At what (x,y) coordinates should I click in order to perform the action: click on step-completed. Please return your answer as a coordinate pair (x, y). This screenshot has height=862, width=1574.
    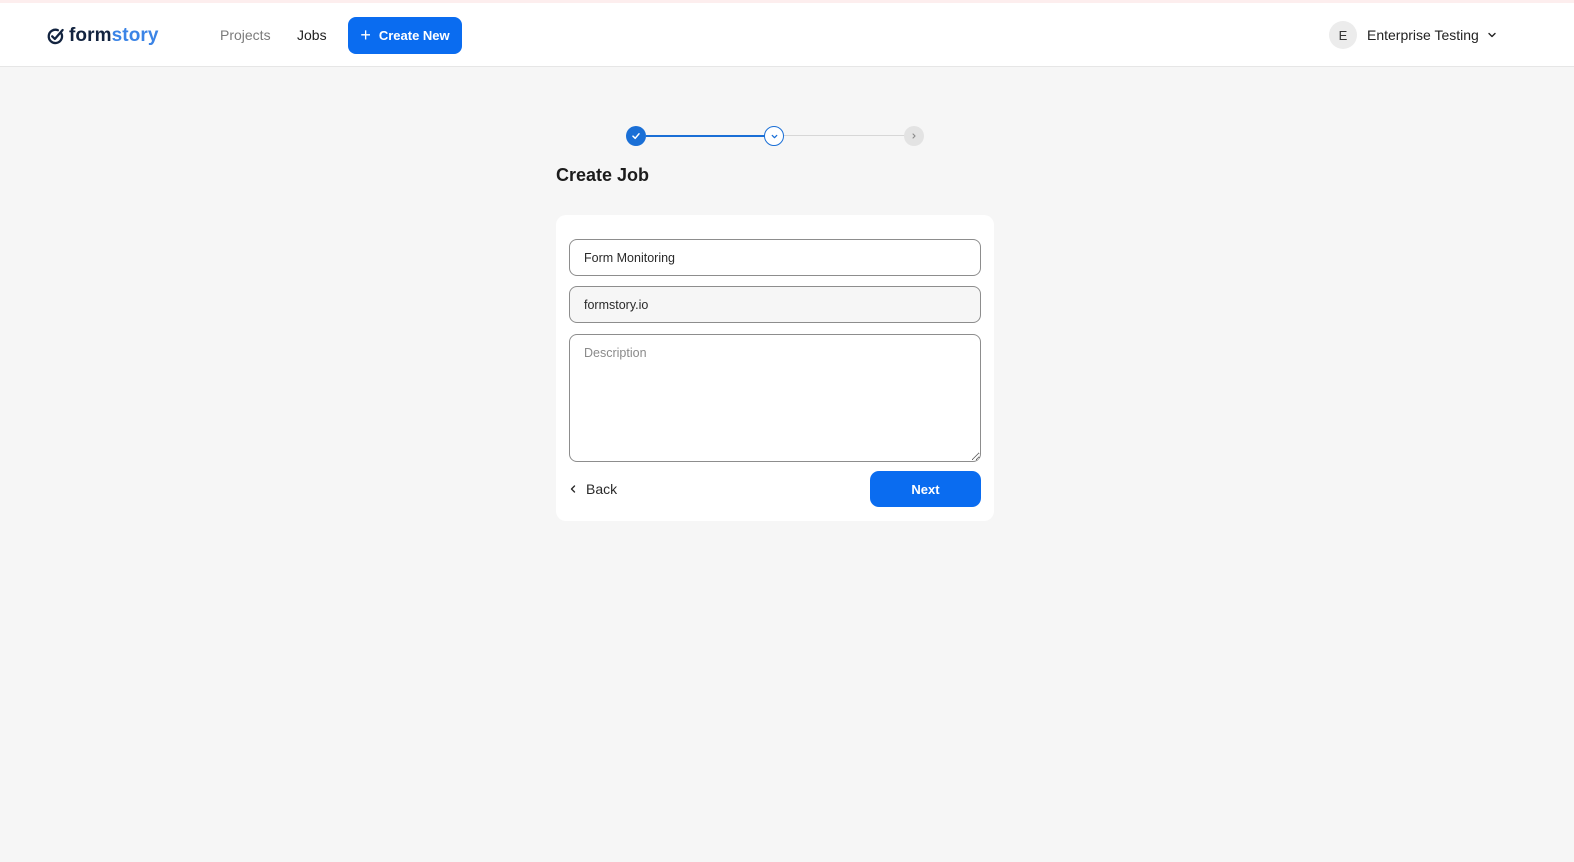
    Looking at the image, I should click on (636, 136).